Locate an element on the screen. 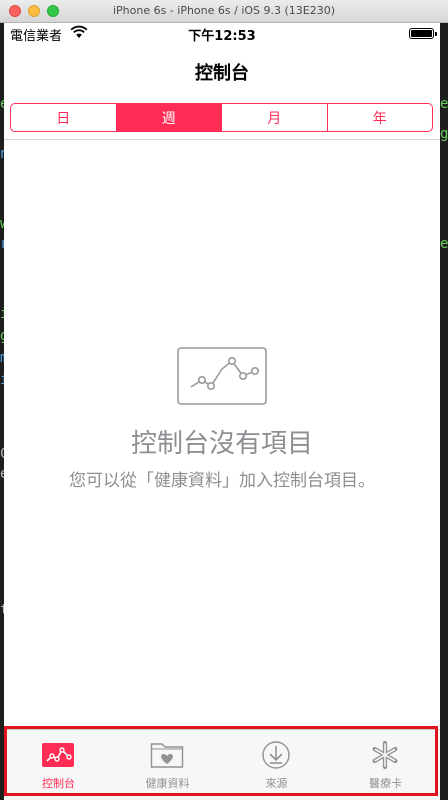 This screenshot has height=800, width=448. sources-download-icon is located at coordinates (276, 755).